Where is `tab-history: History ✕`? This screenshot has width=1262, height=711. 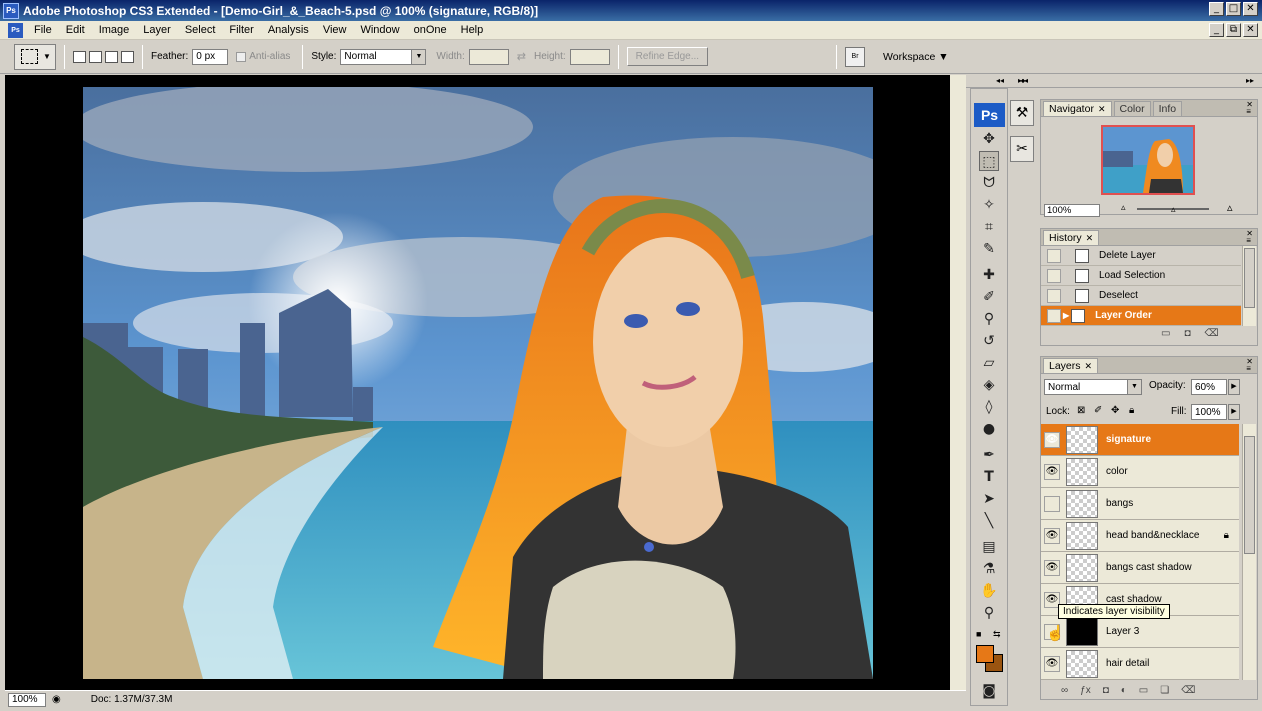 tab-history: History ✕ is located at coordinates (1071, 237).